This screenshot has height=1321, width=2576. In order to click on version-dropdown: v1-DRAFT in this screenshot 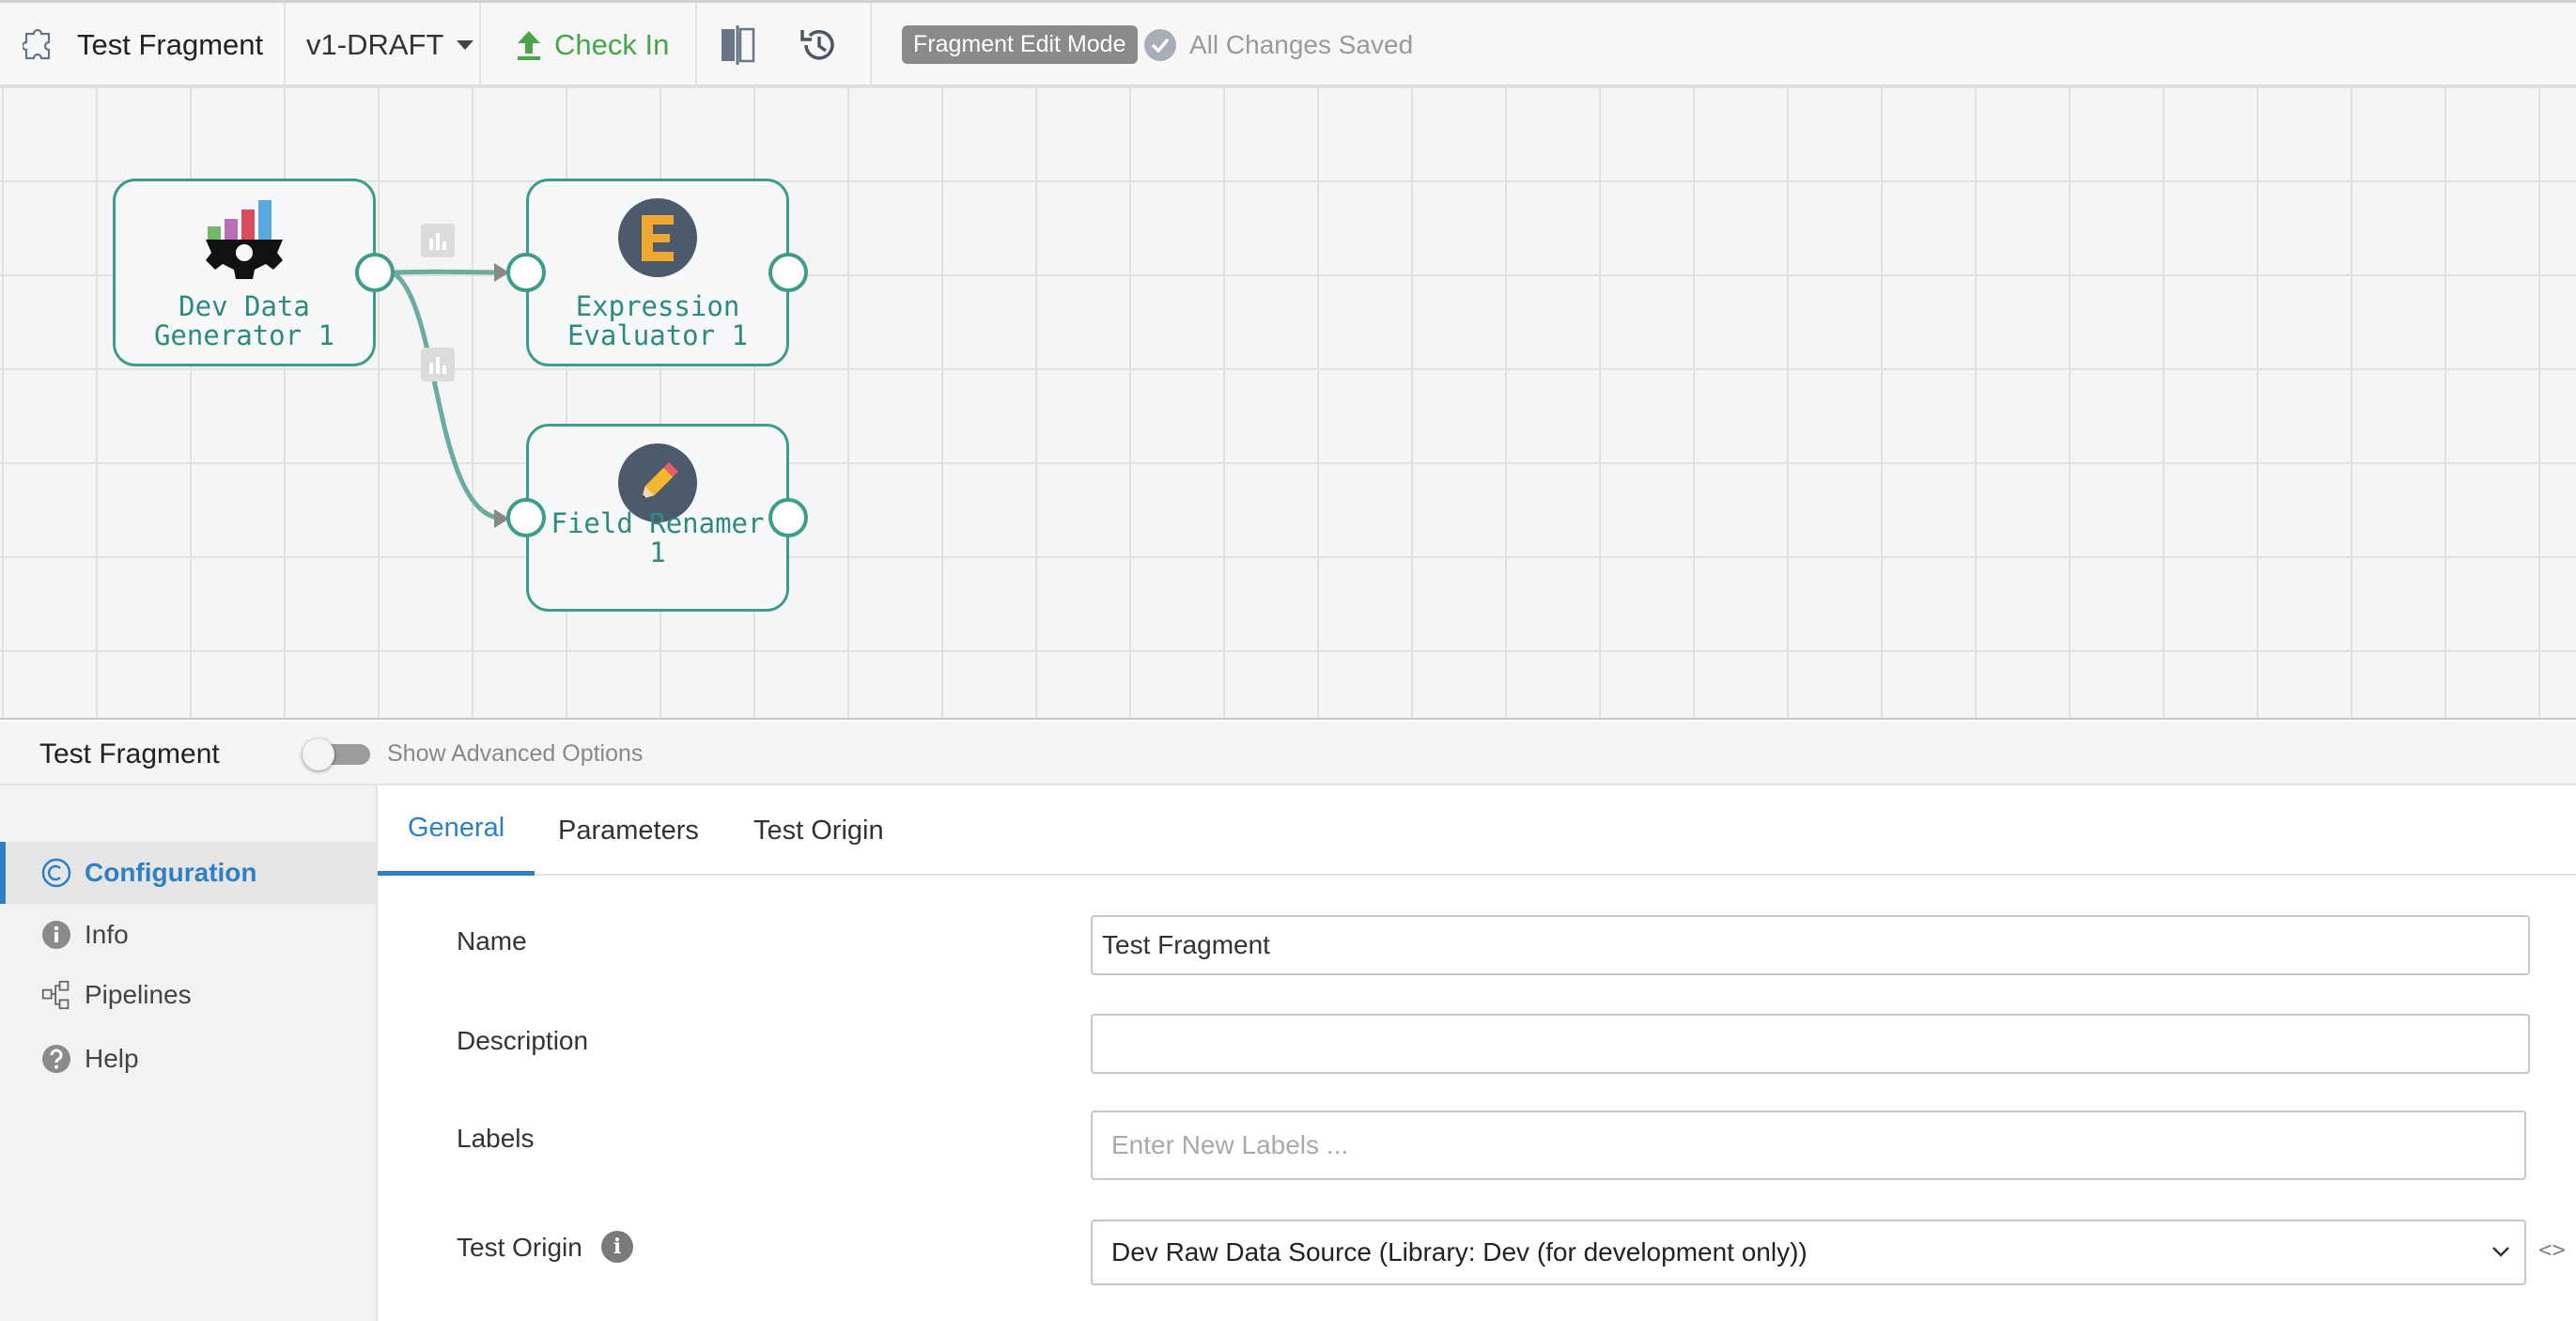, I will do `click(390, 44)`.